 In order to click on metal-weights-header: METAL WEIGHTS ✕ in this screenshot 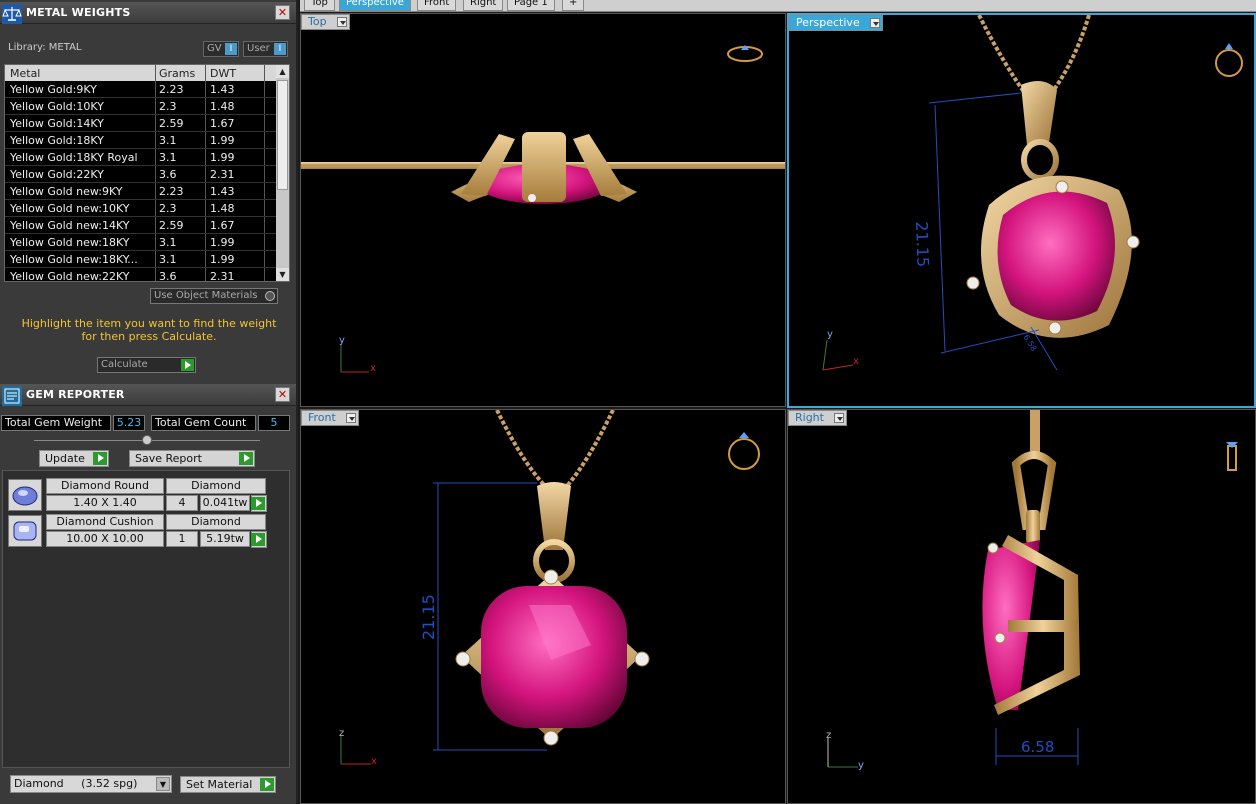, I will do `click(148, 13)`.